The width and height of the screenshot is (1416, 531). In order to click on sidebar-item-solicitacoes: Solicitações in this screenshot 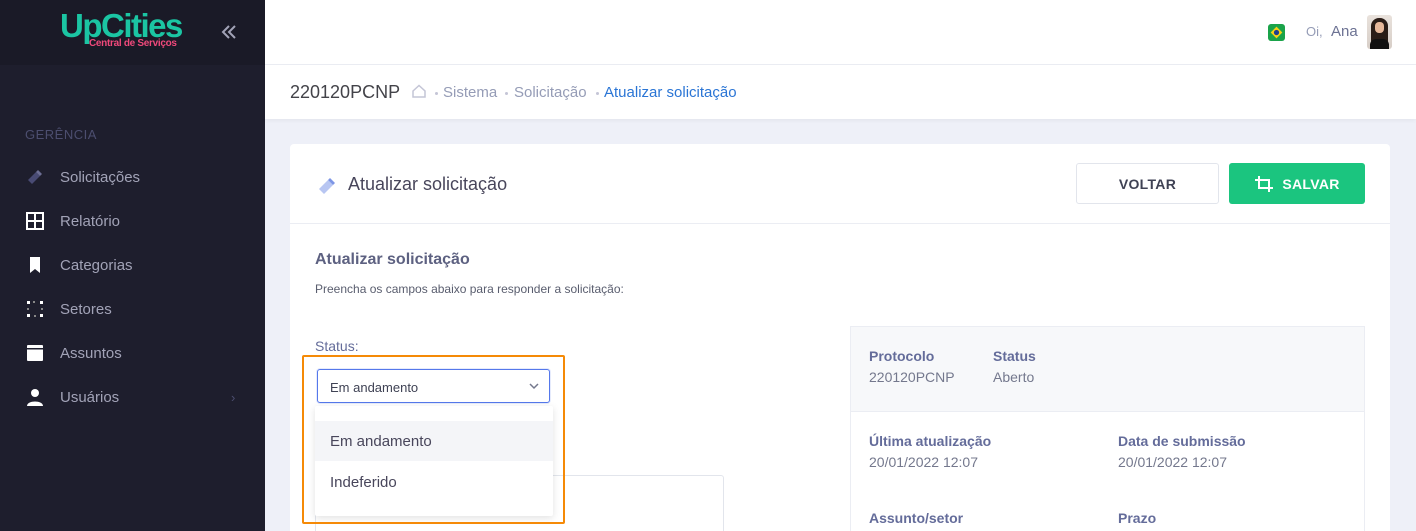, I will do `click(132, 177)`.